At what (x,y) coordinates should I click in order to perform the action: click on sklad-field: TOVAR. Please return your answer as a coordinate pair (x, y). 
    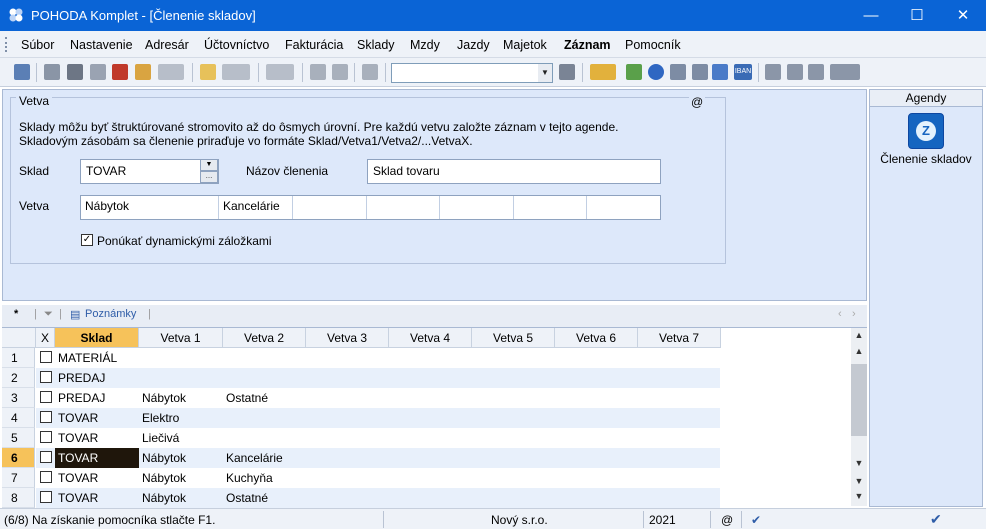
    Looking at the image, I should click on (149, 171).